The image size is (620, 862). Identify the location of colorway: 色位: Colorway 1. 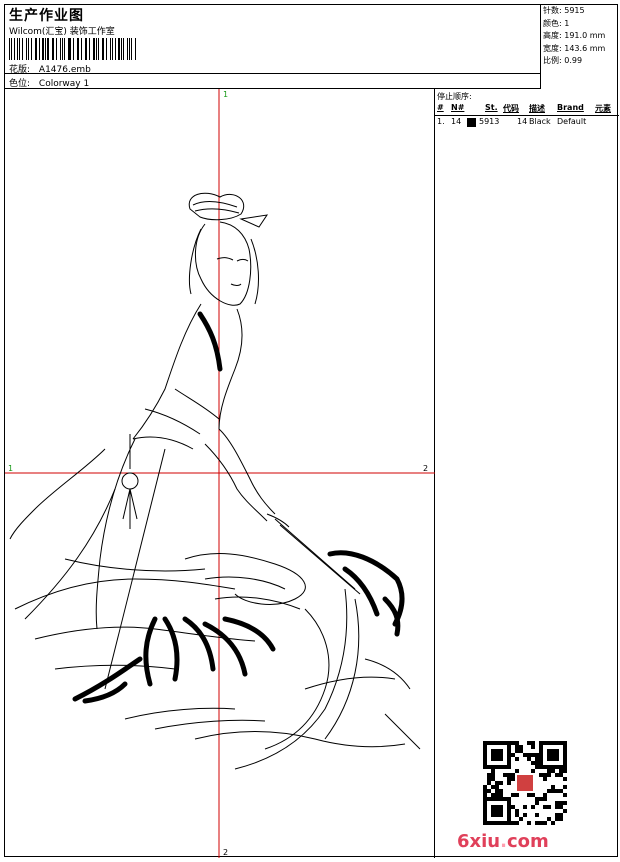
(49, 82).